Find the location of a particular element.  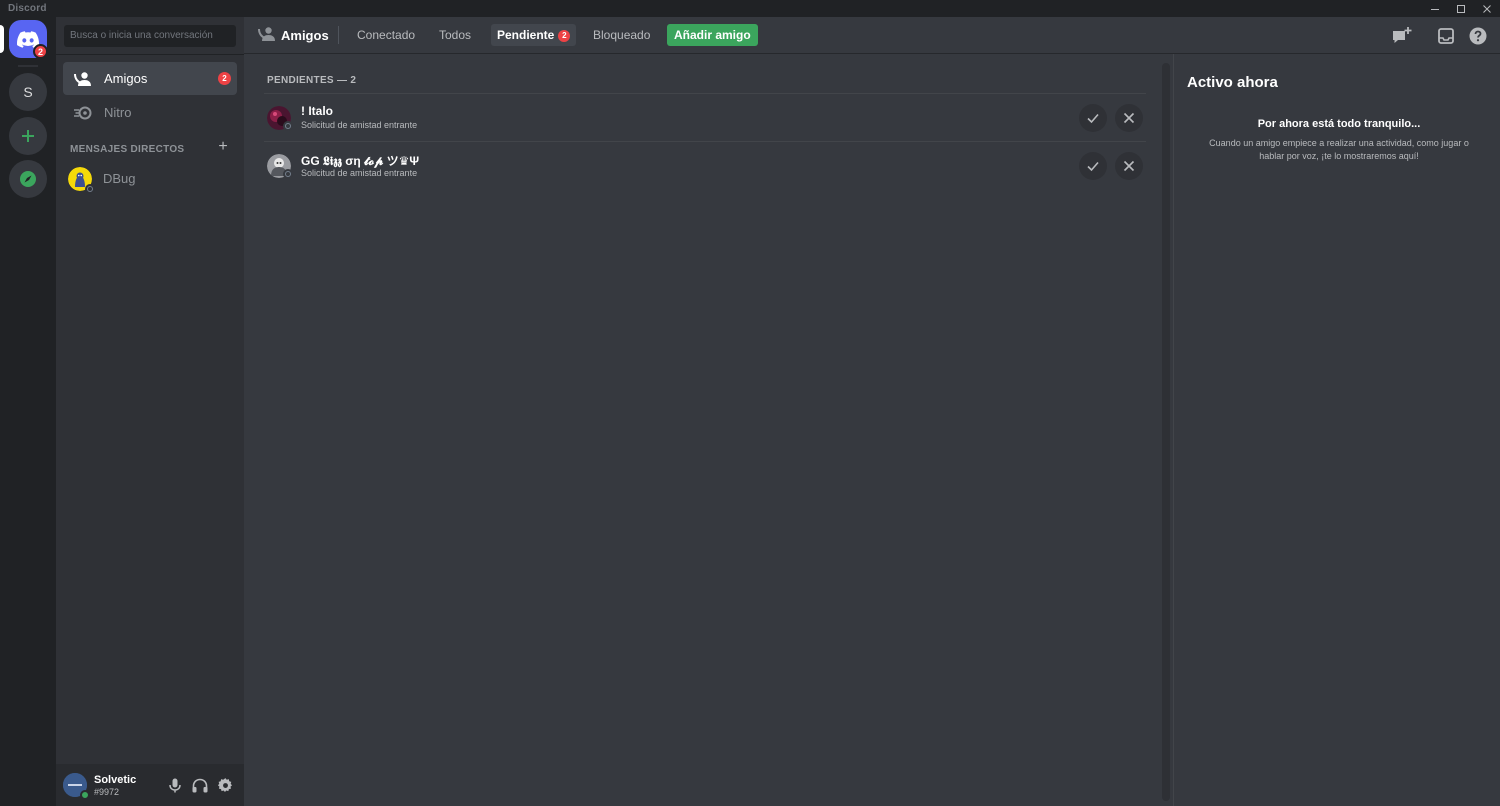

pending-count-header: PENDIENTES — 2 is located at coordinates (312, 80).